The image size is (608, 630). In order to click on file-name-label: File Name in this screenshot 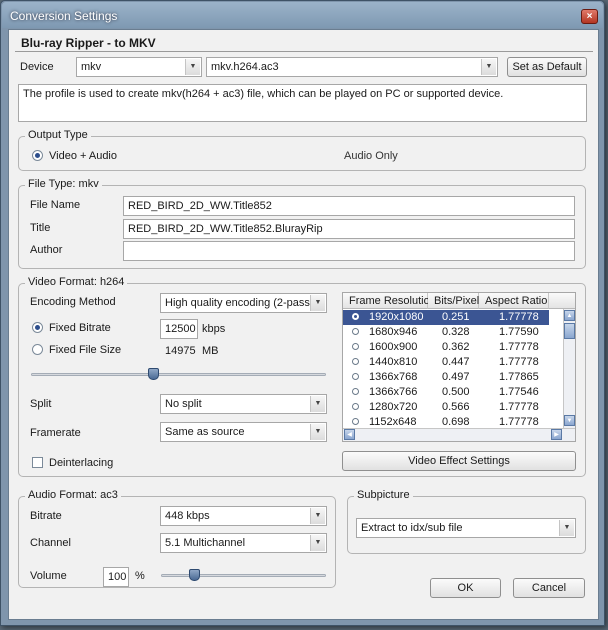, I will do `click(55, 205)`.